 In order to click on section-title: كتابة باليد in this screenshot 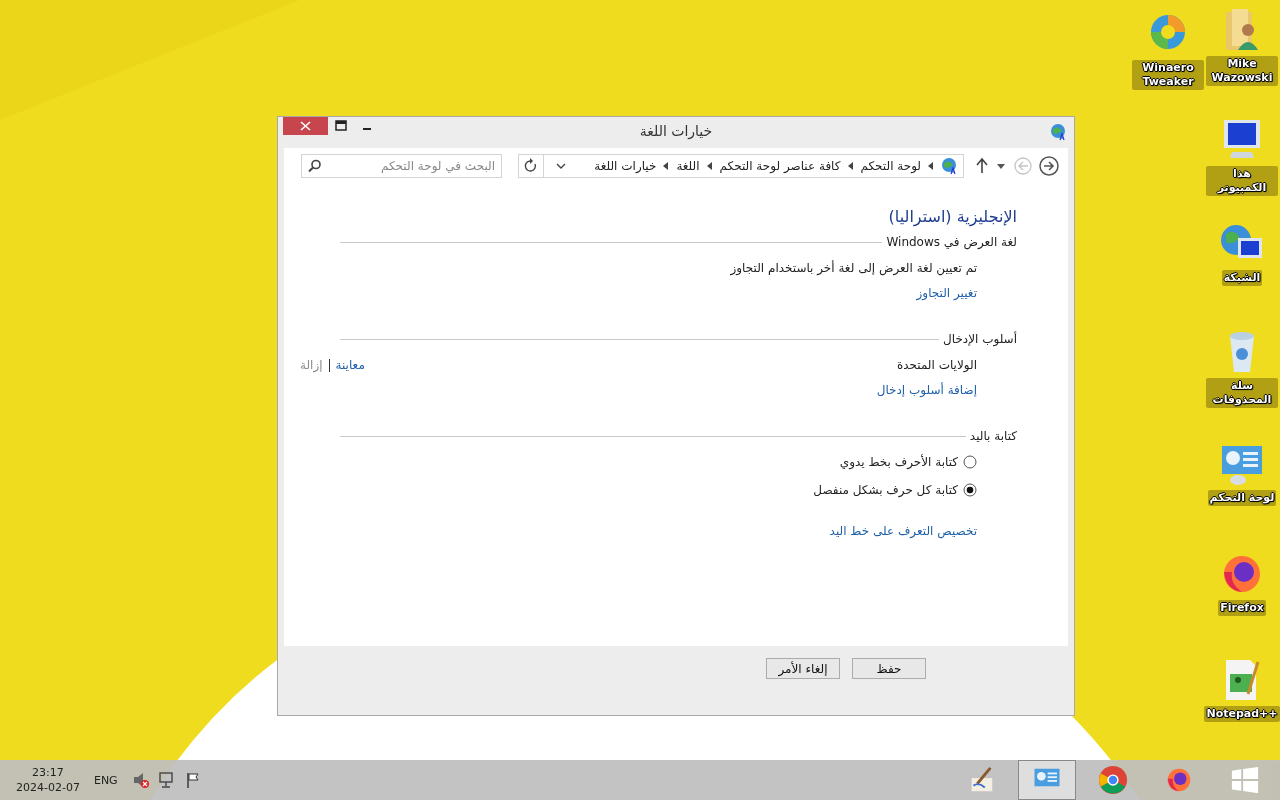, I will do `click(993, 436)`.